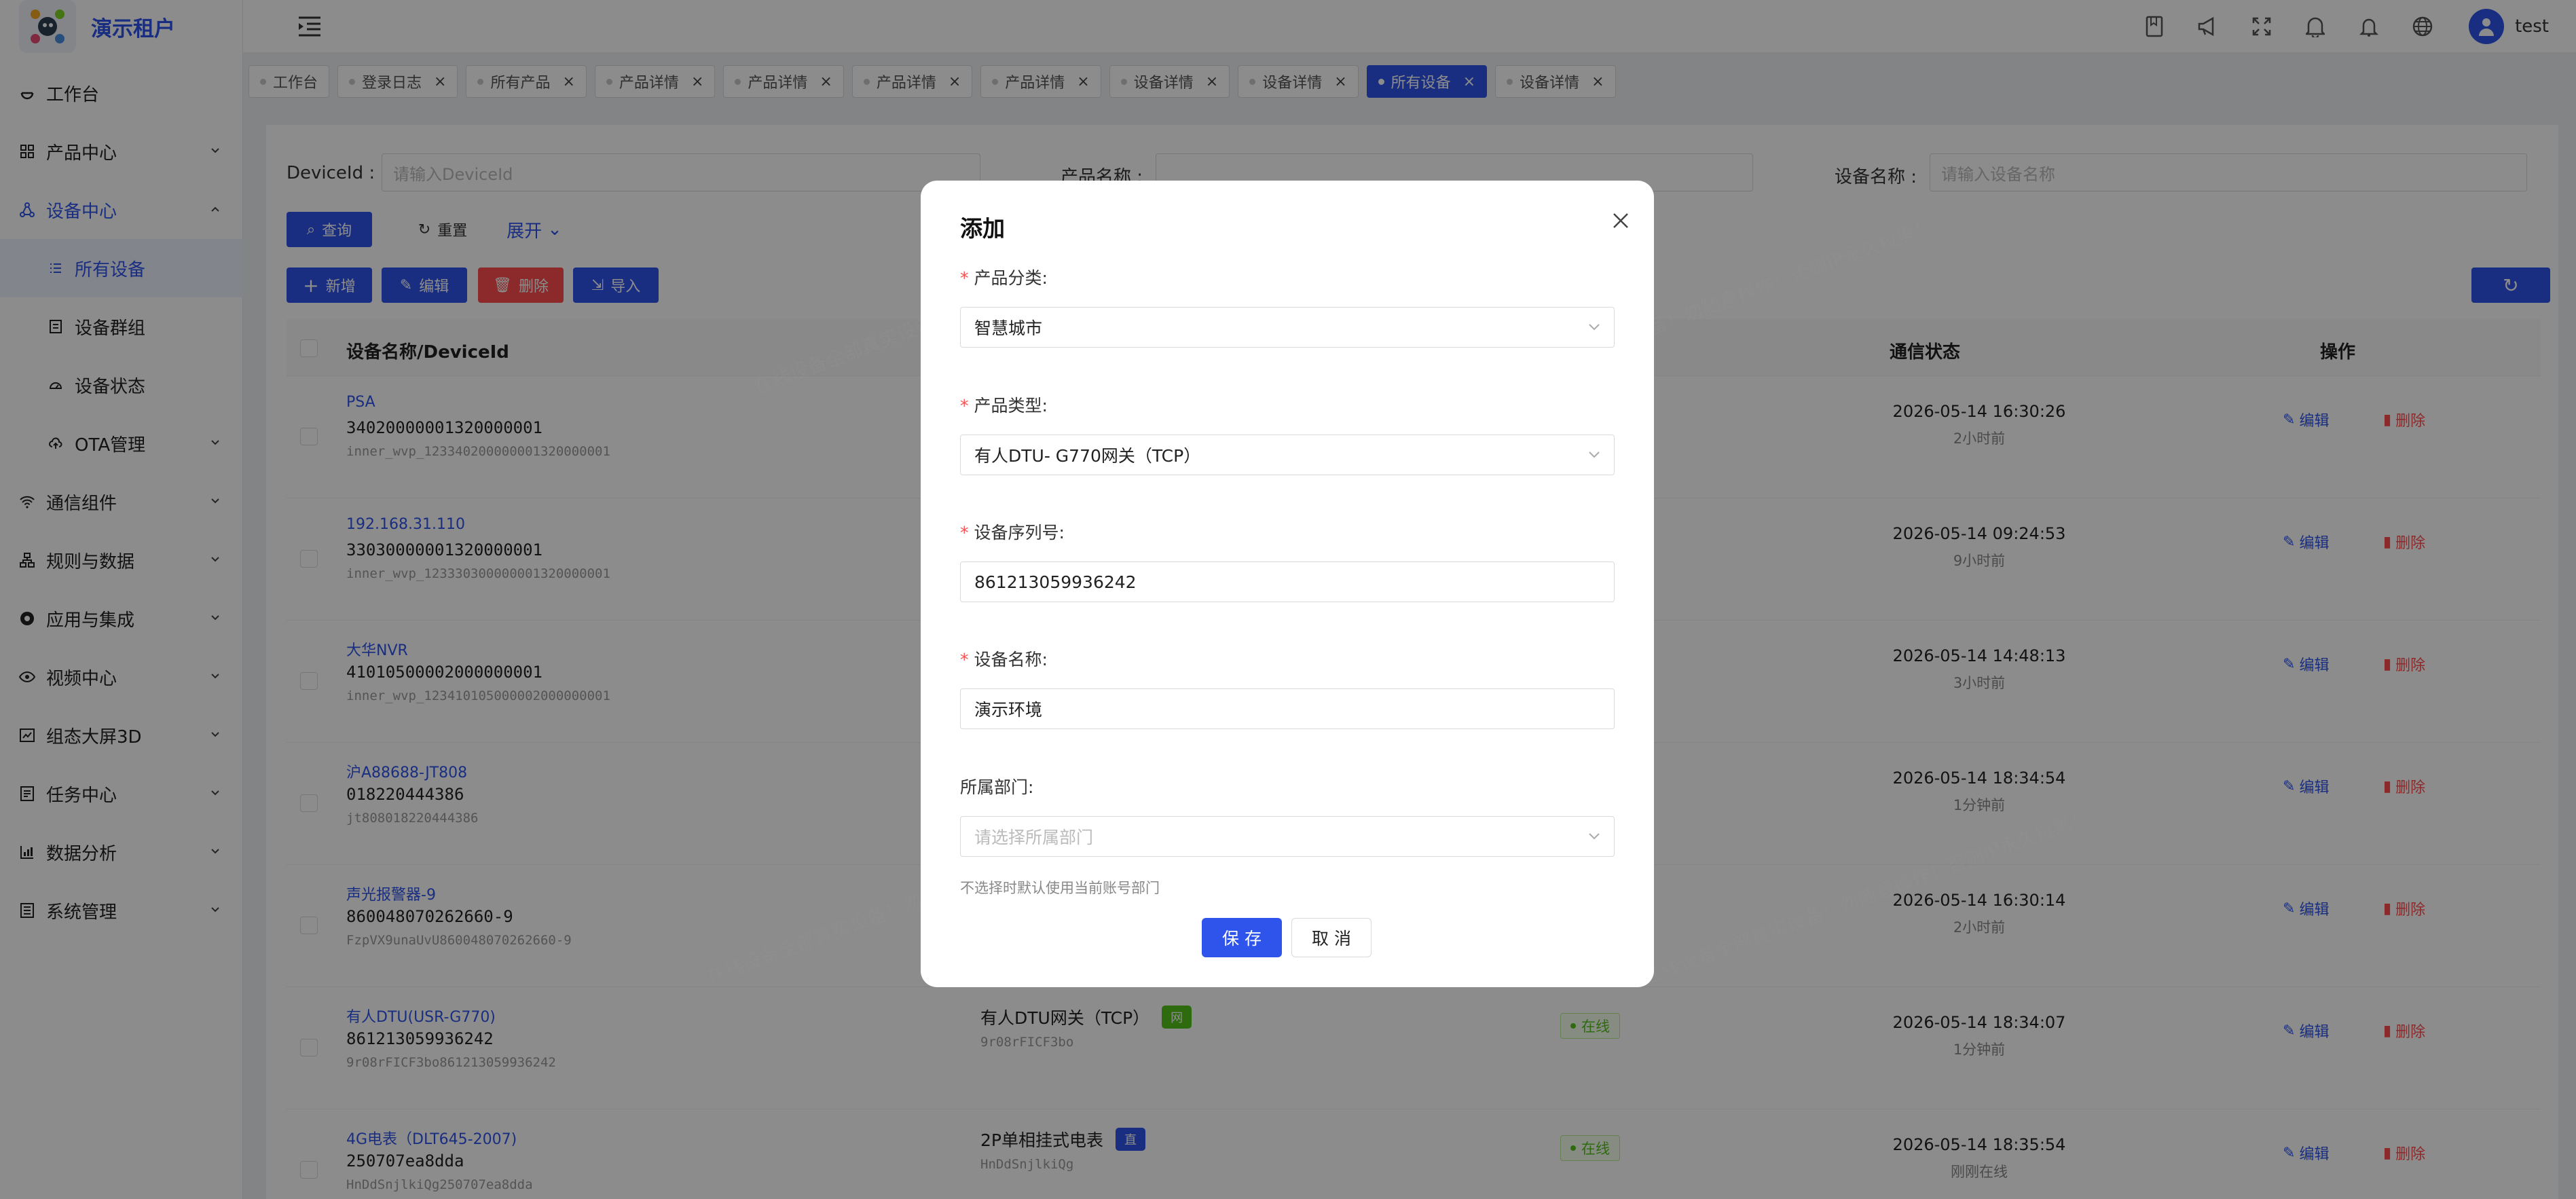  I want to click on serial-label: * 设备序列号:, so click(1012, 531).